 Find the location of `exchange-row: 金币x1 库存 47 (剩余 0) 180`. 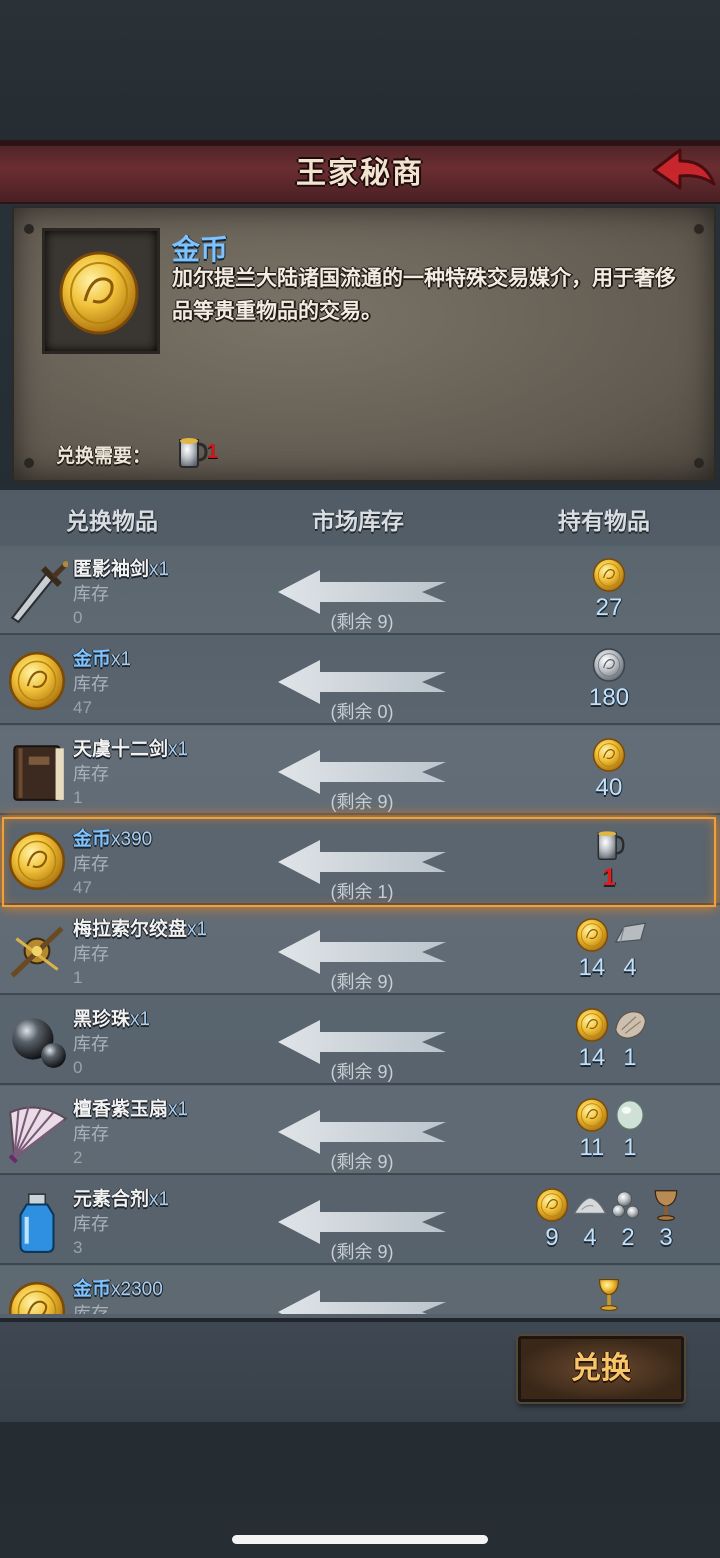

exchange-row: 金币x1 库存 47 (剩余 0) 180 is located at coordinates (360, 680).